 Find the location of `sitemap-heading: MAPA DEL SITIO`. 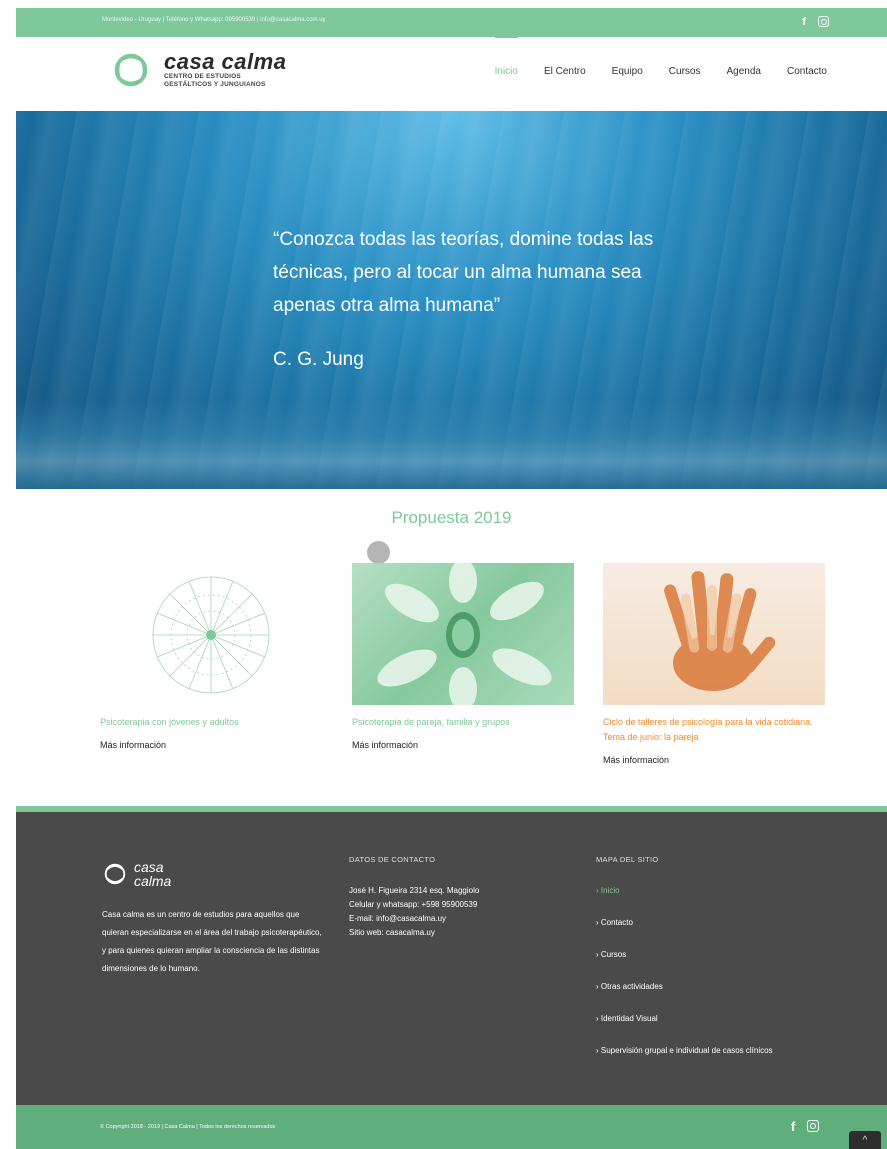

sitemap-heading: MAPA DEL SITIO is located at coordinates (627, 859).